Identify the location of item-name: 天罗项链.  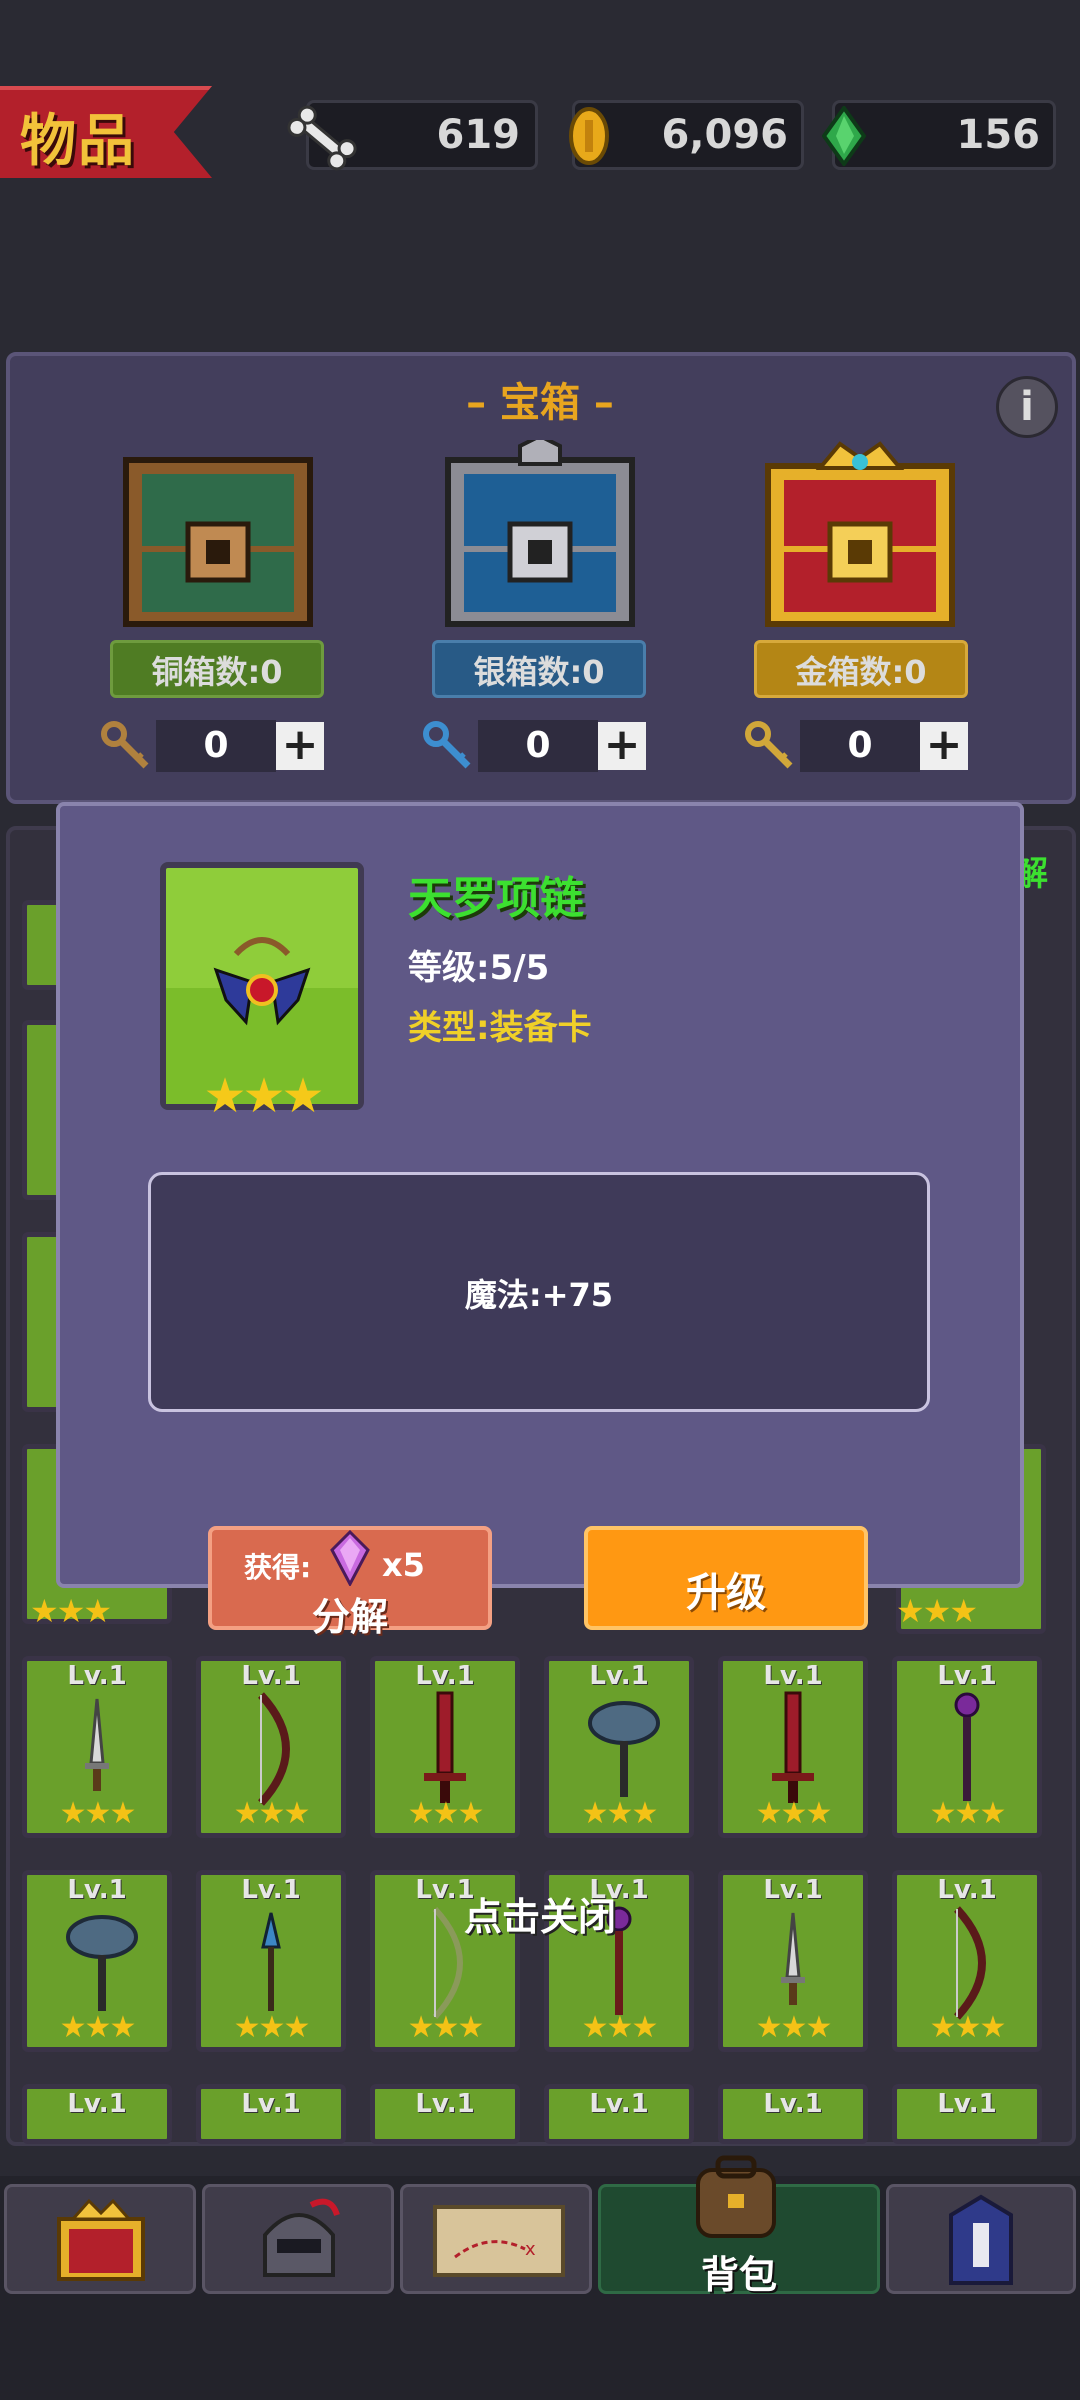
(496, 898).